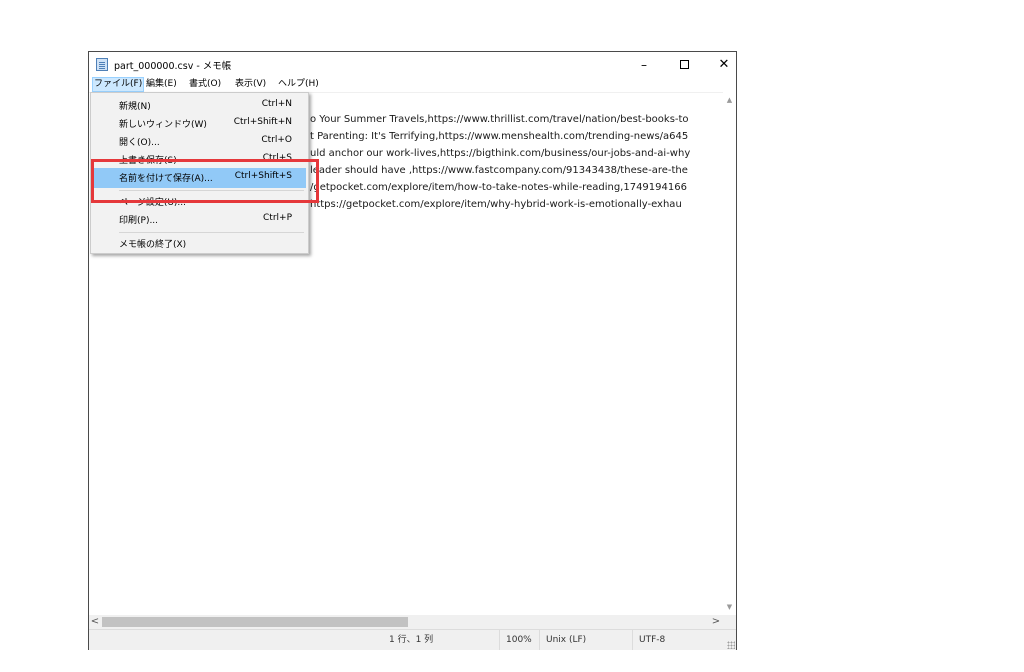  Describe the element at coordinates (648, 640) in the screenshot. I see `encoding: UTF-8` at that location.